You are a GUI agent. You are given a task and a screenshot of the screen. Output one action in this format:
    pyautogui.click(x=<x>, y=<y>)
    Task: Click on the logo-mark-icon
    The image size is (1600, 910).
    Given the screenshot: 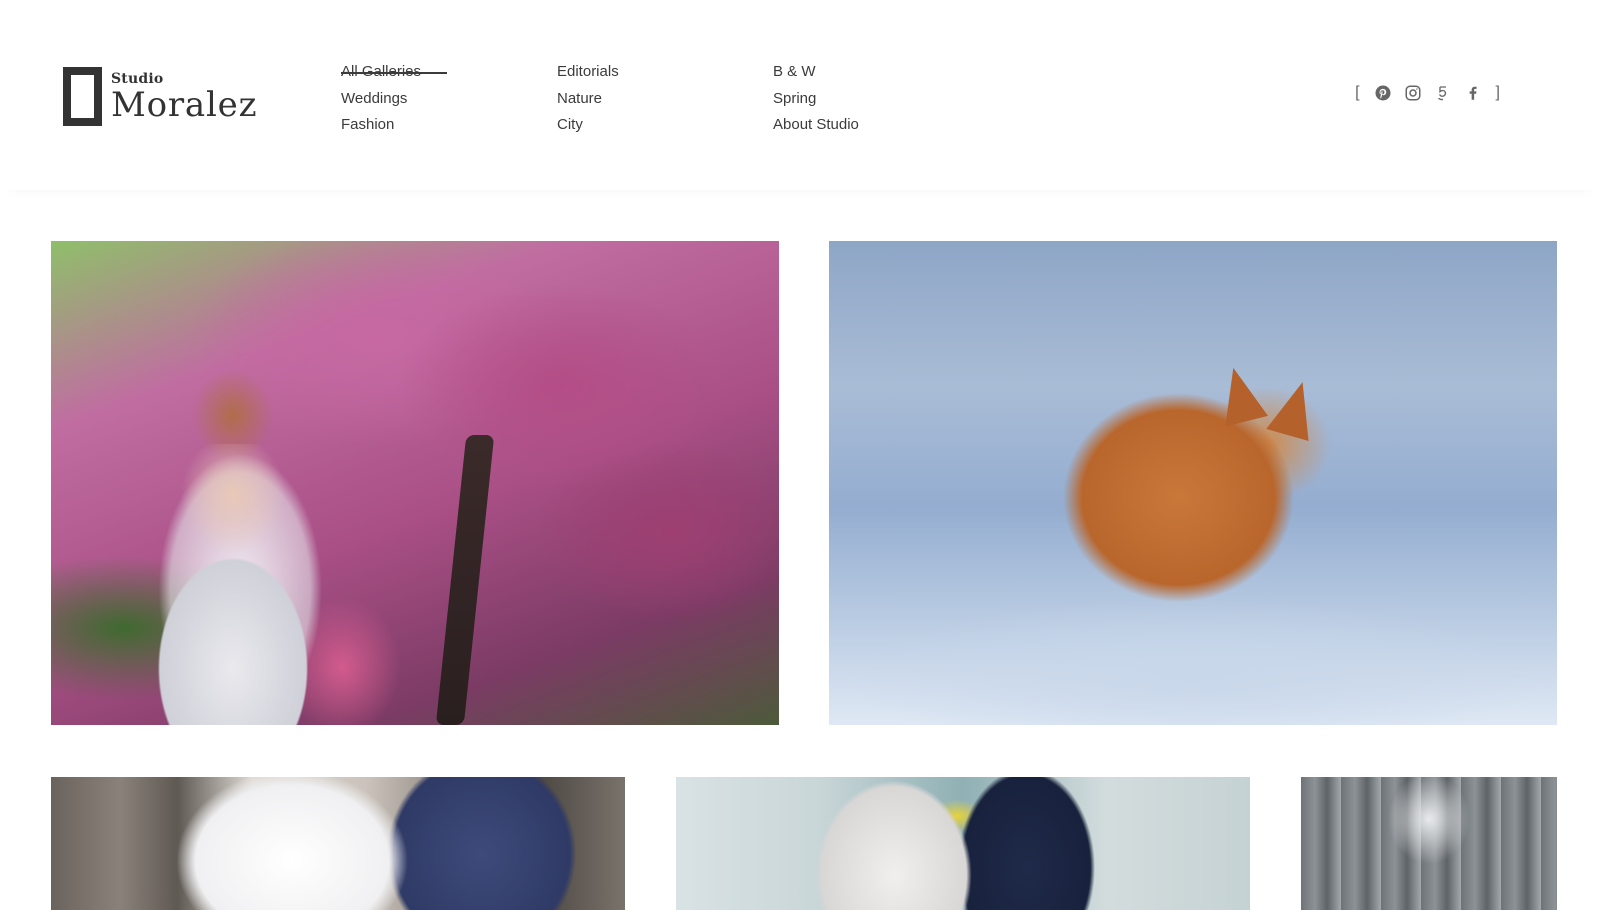 What is the action you would take?
    pyautogui.click(x=82, y=96)
    